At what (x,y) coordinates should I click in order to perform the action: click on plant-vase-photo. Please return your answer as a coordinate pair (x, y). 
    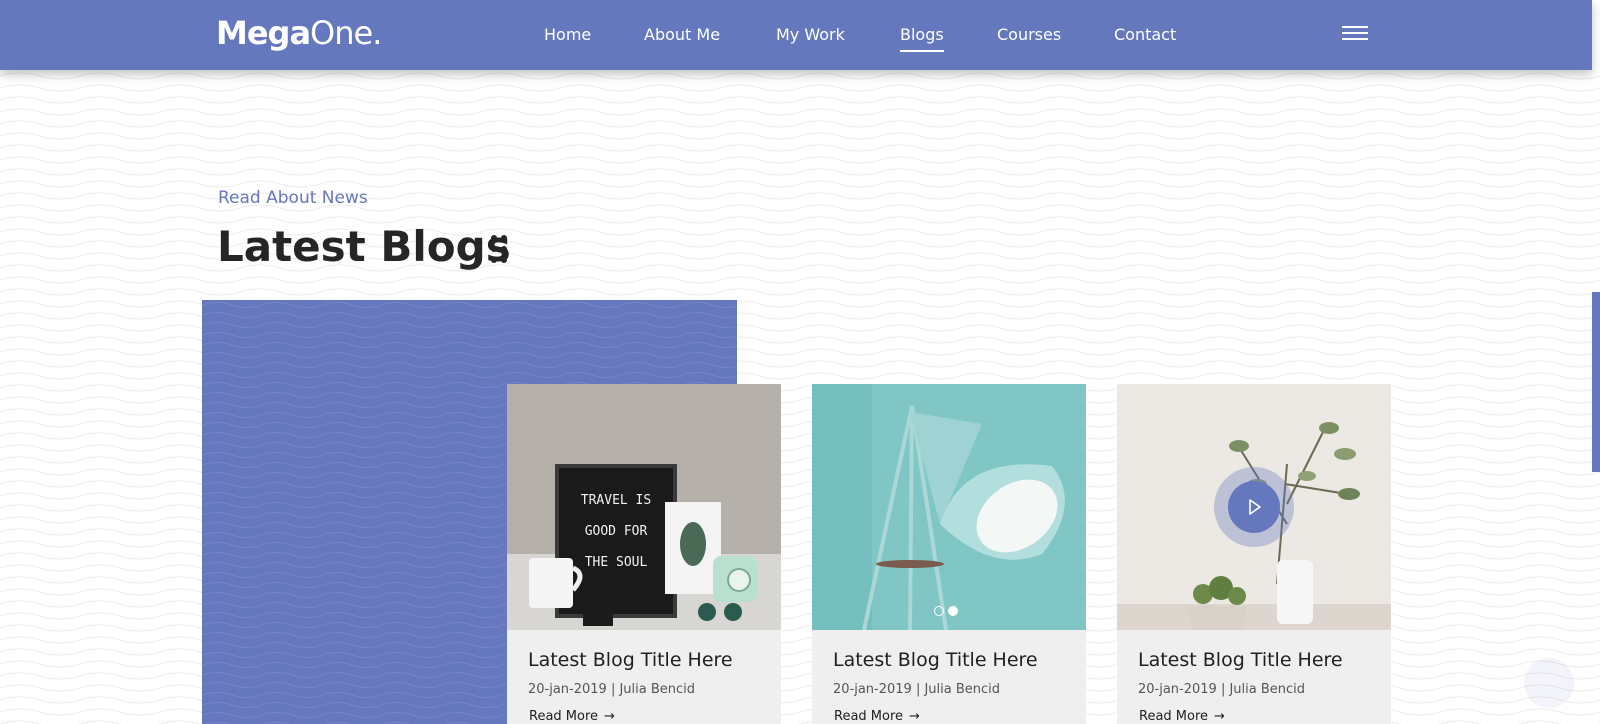
    Looking at the image, I should click on (1254, 507).